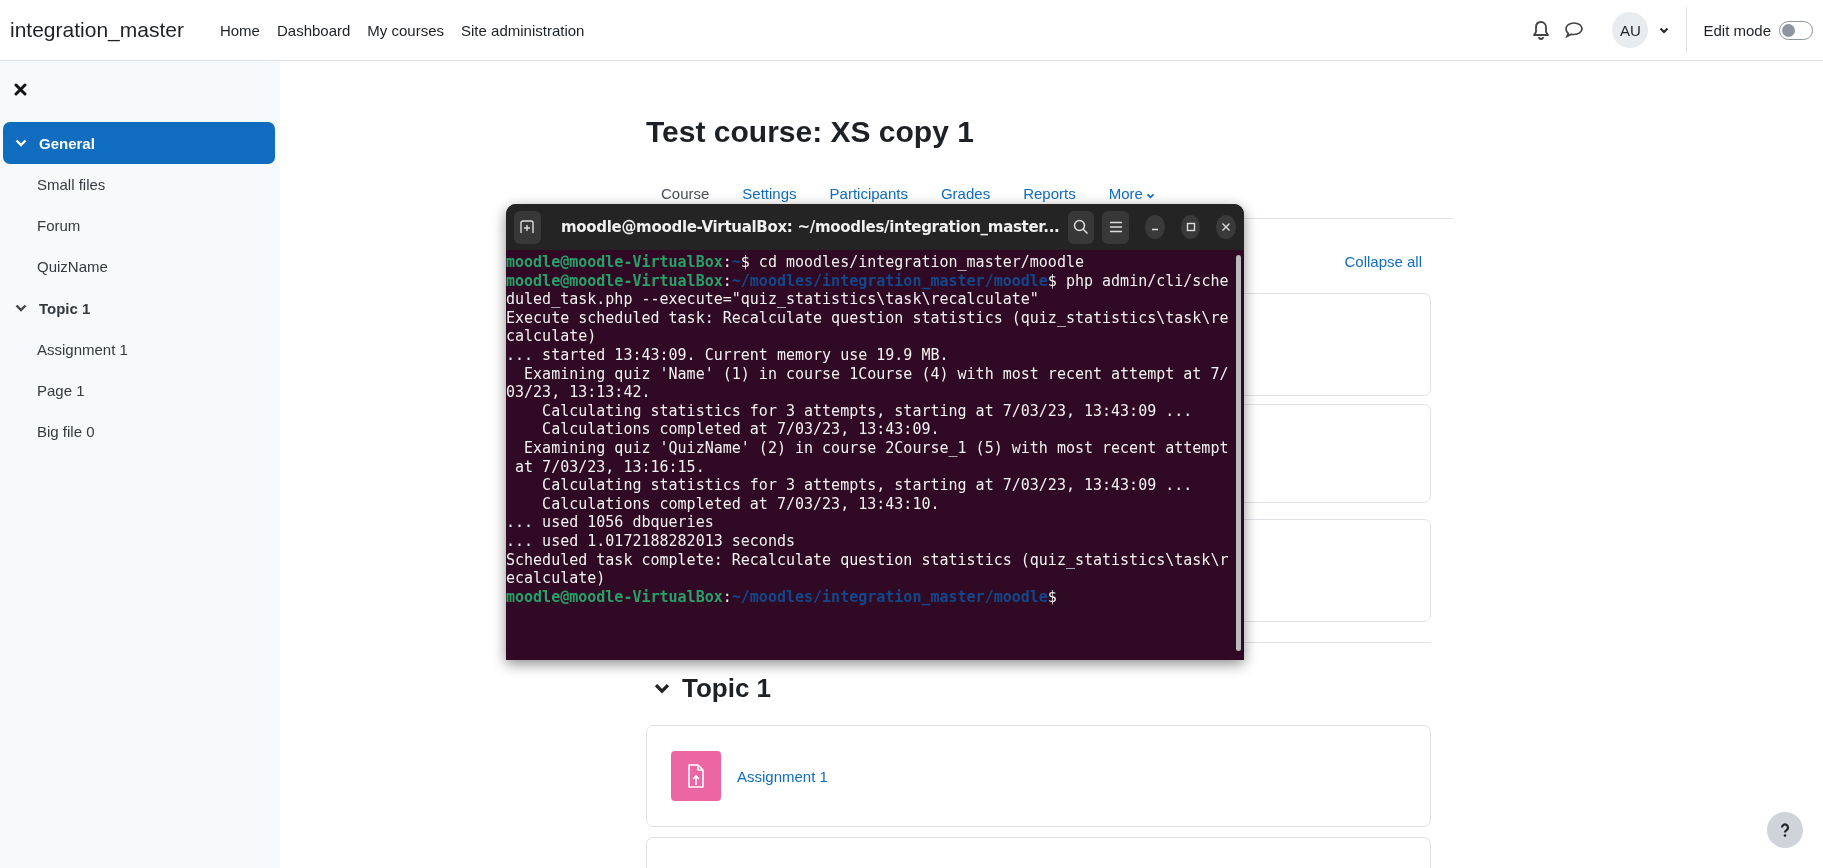 This screenshot has height=868, width=1823. I want to click on search-button, so click(1081, 227).